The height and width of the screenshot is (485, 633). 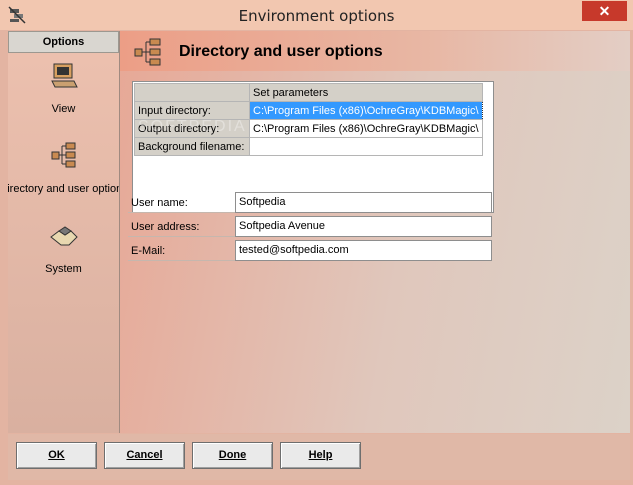 I want to click on options-sidebar: Options View Directory and user options, so click(x=64, y=232).